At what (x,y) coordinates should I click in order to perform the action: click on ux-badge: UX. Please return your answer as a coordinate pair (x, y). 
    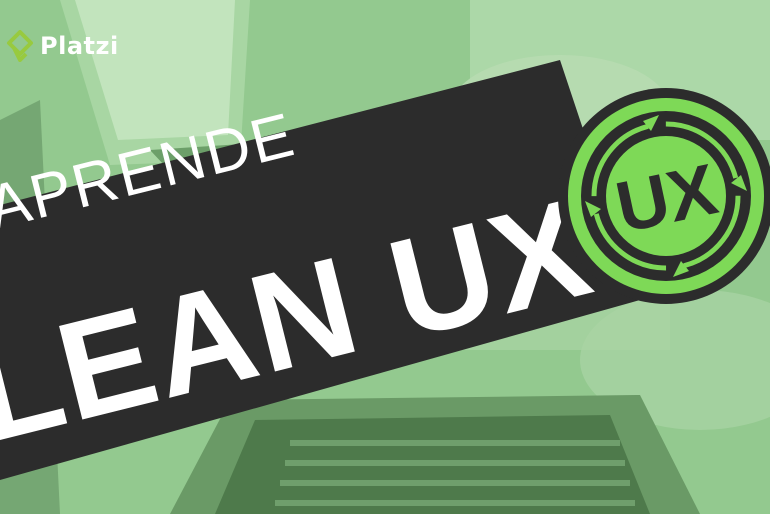
    Looking at the image, I should click on (664, 196).